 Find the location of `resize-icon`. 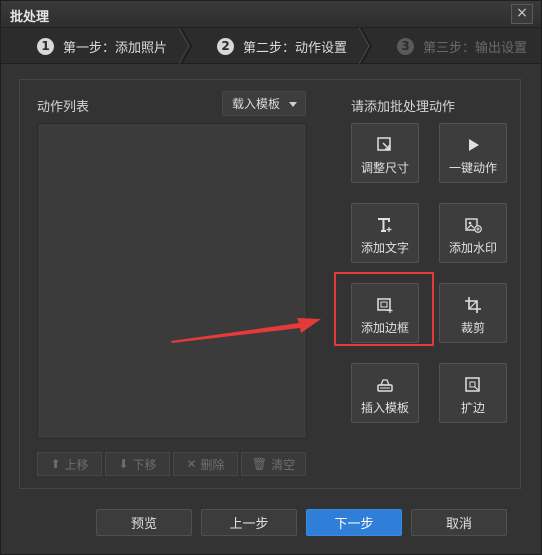

resize-icon is located at coordinates (385, 145).